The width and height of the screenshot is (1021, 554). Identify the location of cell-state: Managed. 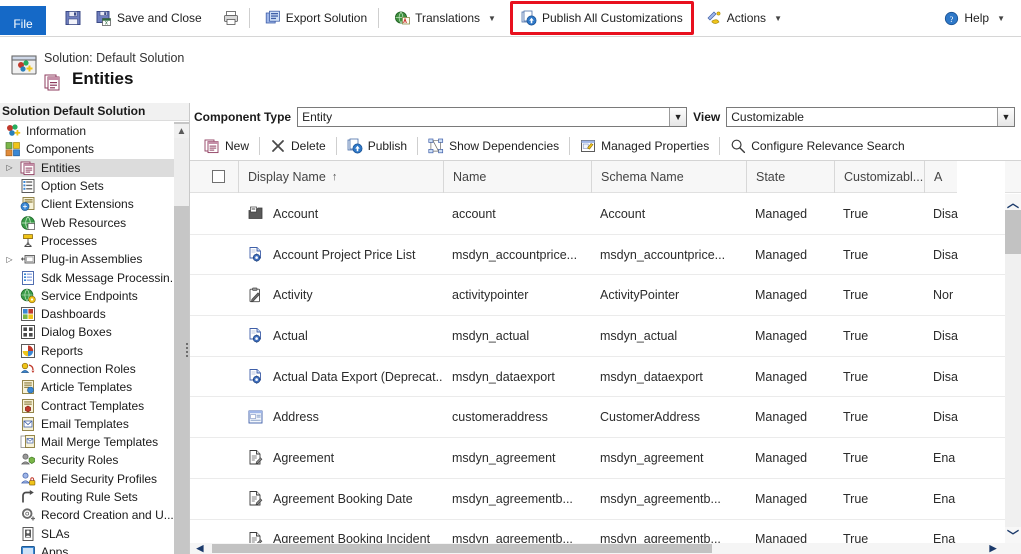
(790, 336).